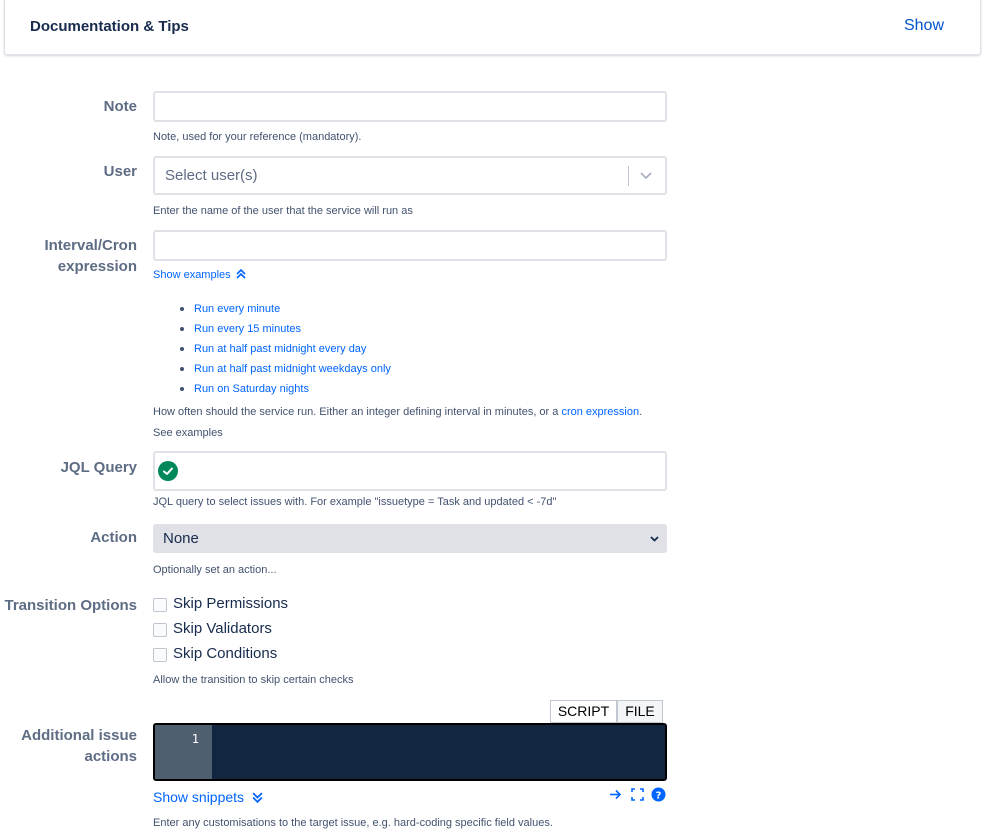 This screenshot has width=999, height=834. Describe the element at coordinates (97, 266) in the screenshot. I see `interval-label-line2: expression` at that location.